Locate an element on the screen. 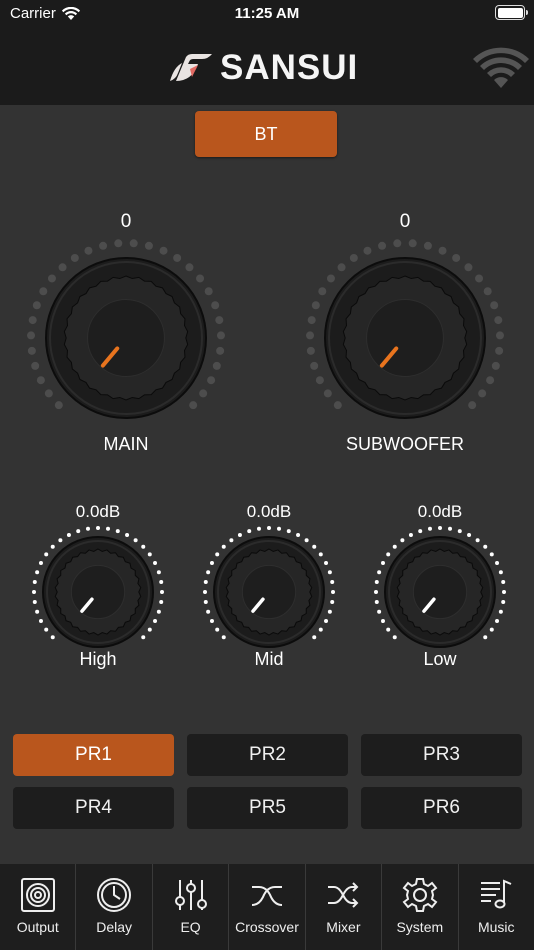 The width and height of the screenshot is (534, 950). crossover-icon is located at coordinates (267, 896).